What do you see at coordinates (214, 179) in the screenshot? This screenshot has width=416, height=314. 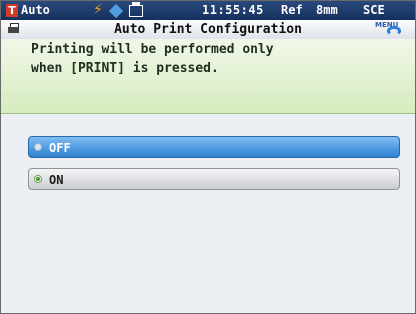 I see `option-on: ON` at bounding box center [214, 179].